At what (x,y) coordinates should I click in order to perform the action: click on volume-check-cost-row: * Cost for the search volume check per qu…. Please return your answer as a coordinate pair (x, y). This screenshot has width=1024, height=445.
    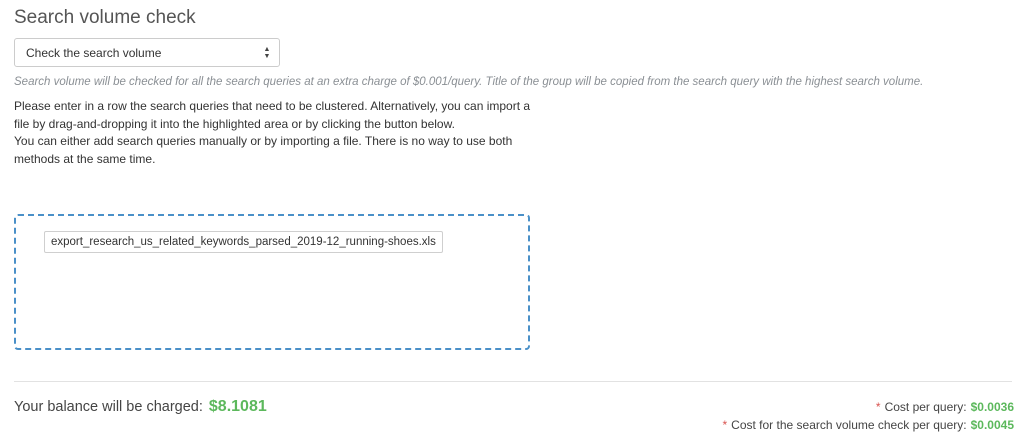
    Looking at the image, I should click on (868, 425).